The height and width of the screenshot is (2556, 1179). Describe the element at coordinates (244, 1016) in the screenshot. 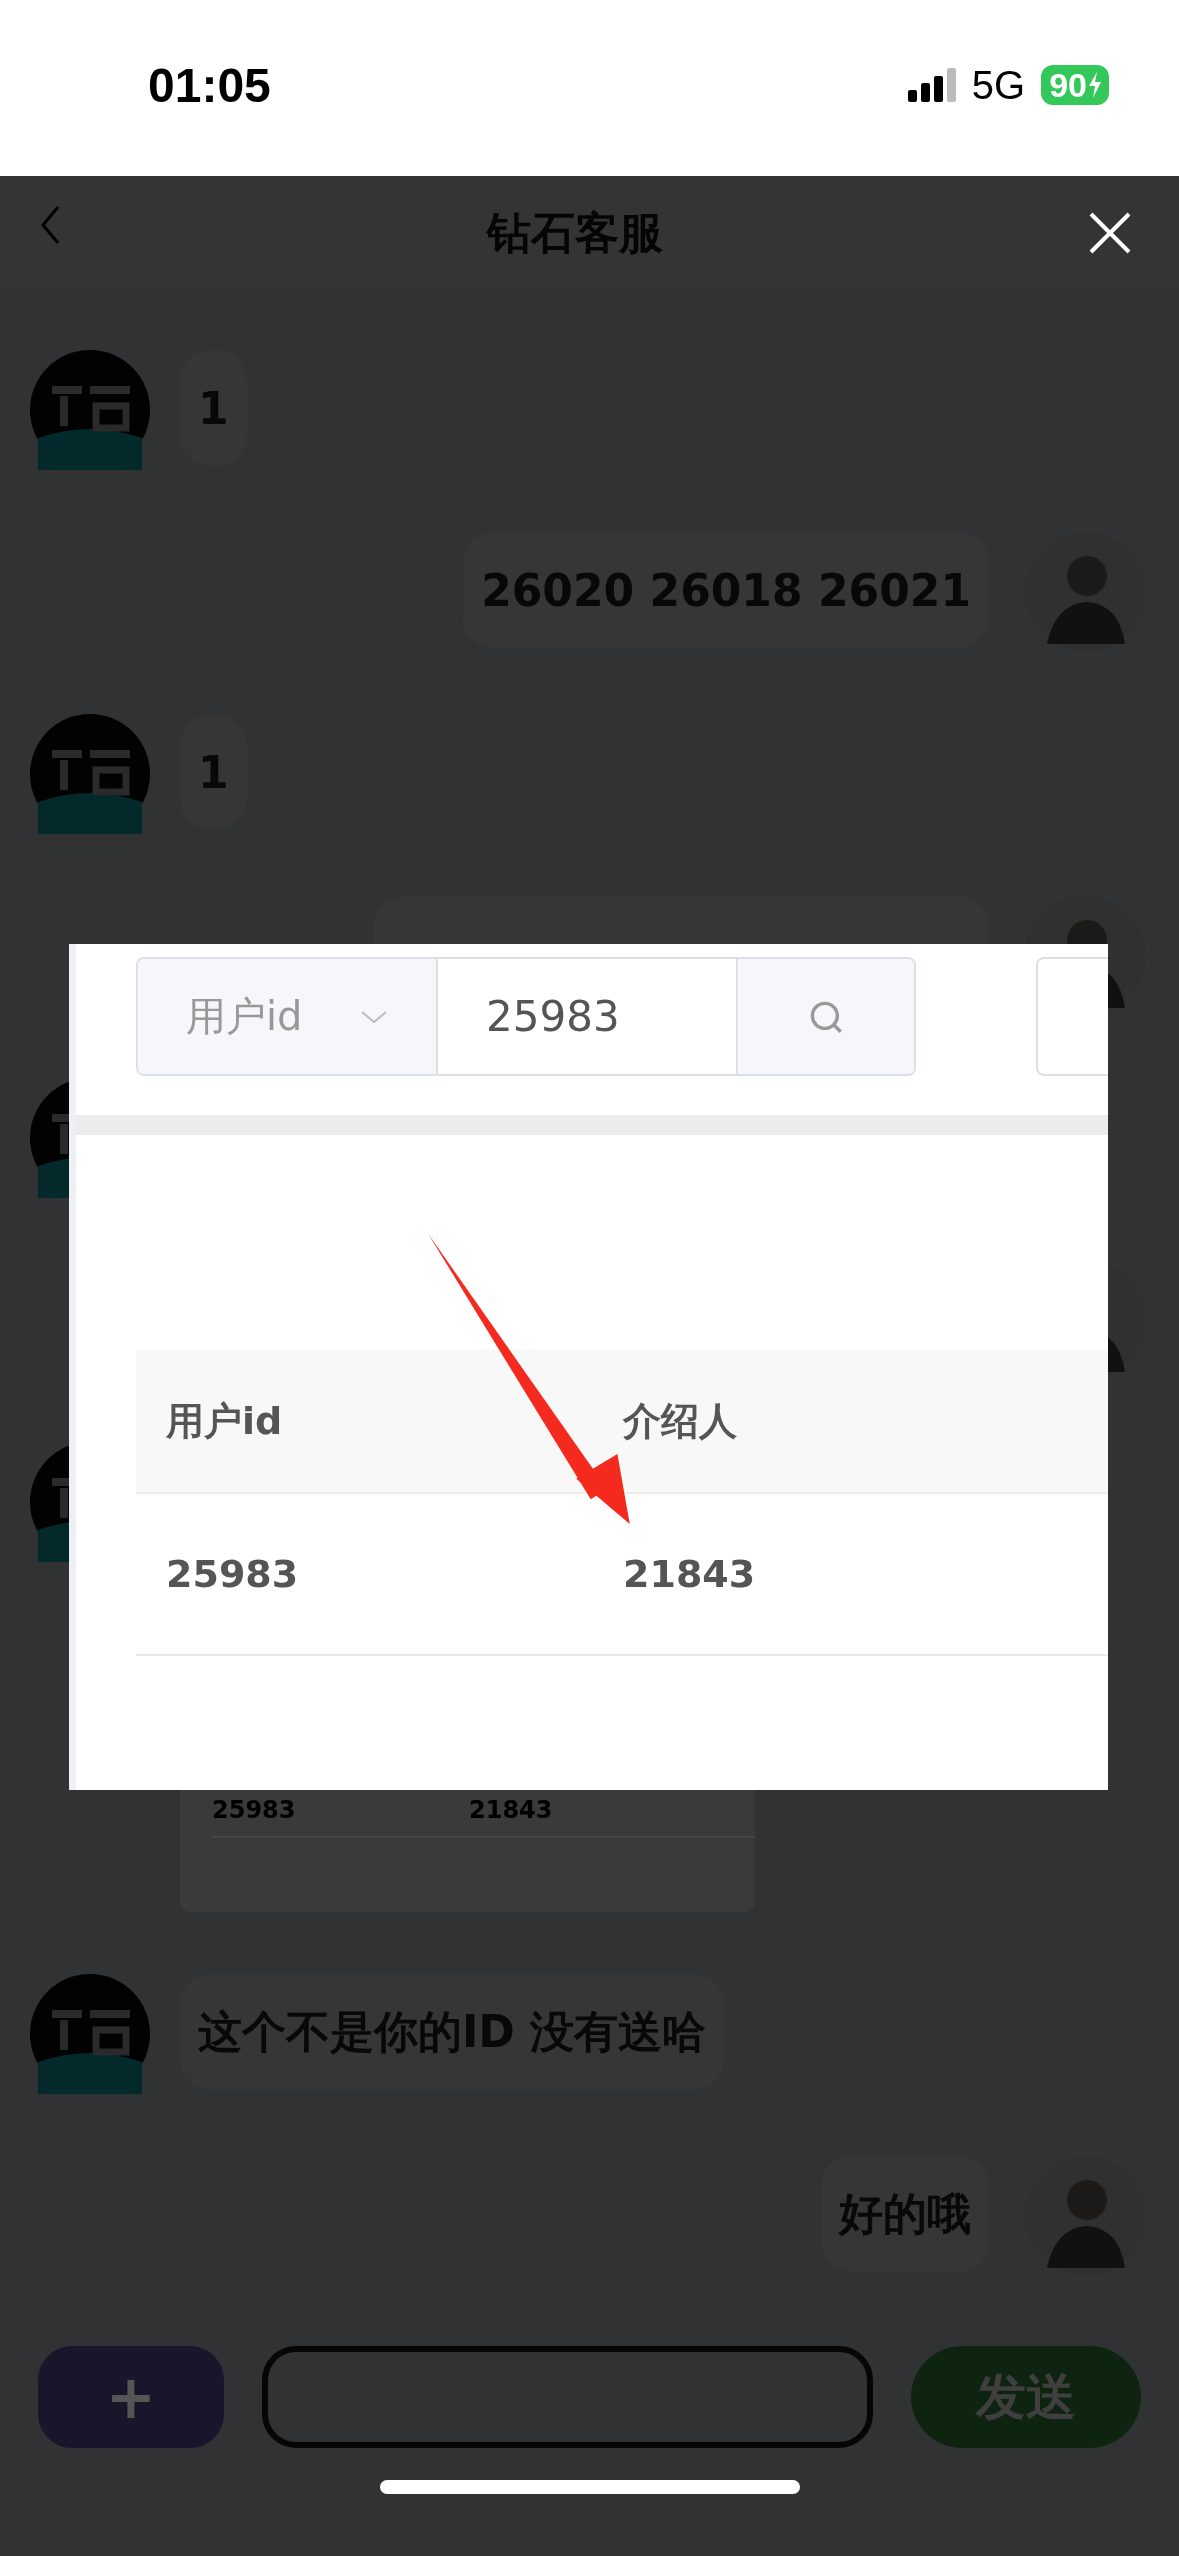

I see `filter-dropdown: 用户id` at that location.